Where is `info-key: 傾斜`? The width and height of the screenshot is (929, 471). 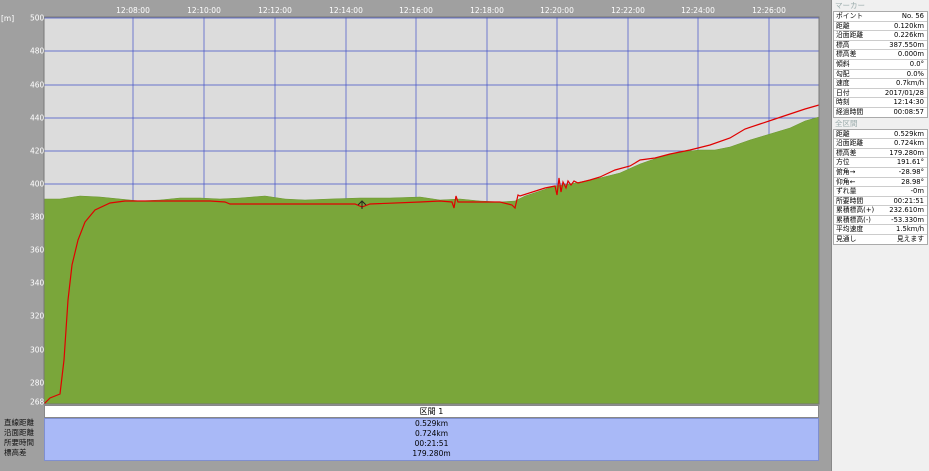
info-key: 傾斜 is located at coordinates (843, 63).